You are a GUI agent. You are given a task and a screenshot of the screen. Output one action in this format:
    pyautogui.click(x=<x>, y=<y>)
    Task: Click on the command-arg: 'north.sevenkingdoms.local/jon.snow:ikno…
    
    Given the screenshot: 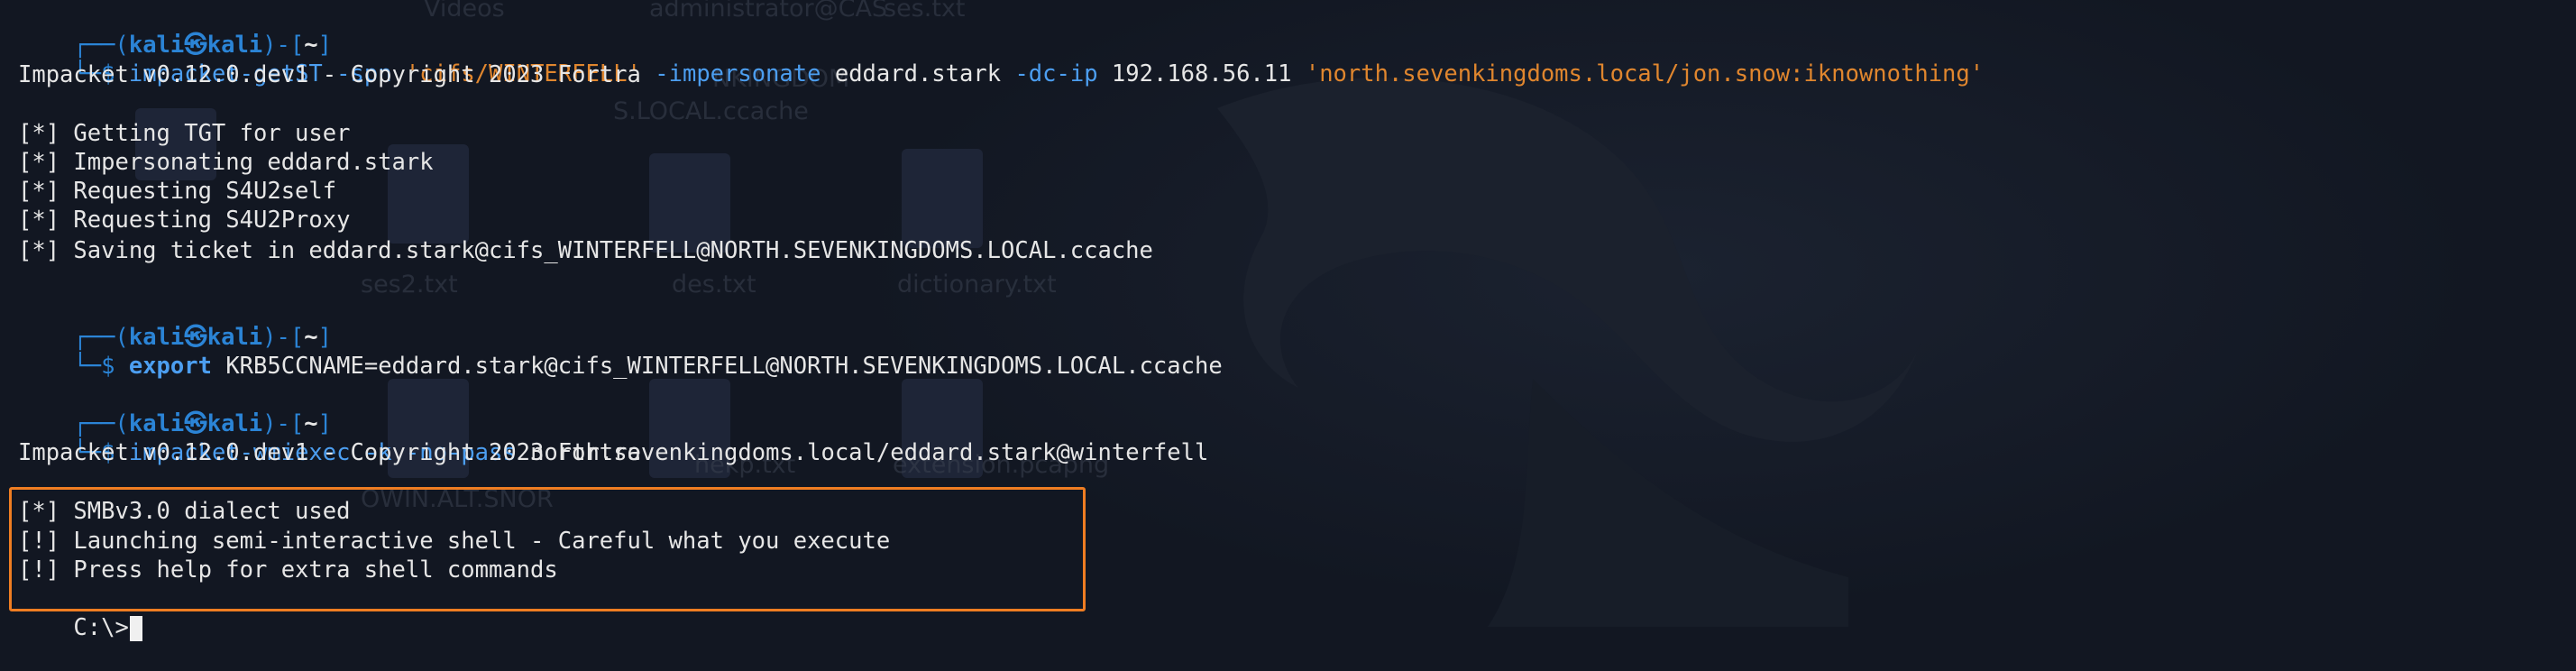 What is the action you would take?
    pyautogui.click(x=1645, y=73)
    